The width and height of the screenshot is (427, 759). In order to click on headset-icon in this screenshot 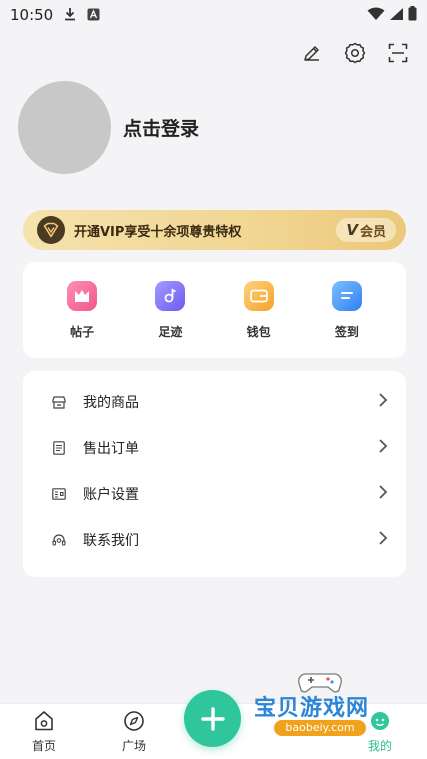, I will do `click(59, 540)`.